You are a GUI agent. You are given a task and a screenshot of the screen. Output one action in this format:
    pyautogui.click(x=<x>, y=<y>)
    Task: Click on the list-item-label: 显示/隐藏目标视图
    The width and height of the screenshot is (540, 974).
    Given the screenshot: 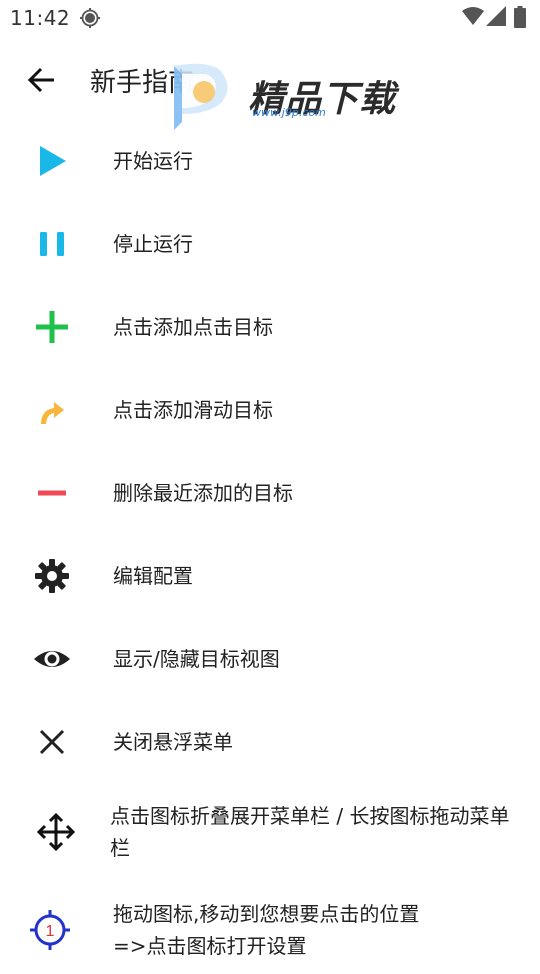 What is the action you would take?
    pyautogui.click(x=196, y=658)
    